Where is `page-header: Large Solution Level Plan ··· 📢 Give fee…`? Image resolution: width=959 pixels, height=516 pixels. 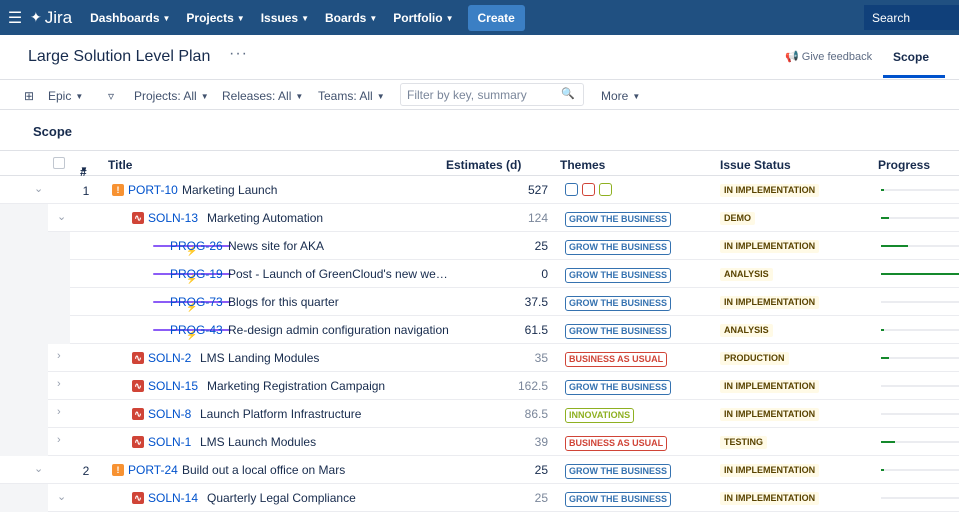 page-header: Large Solution Level Plan ··· 📢 Give fee… is located at coordinates (479, 57).